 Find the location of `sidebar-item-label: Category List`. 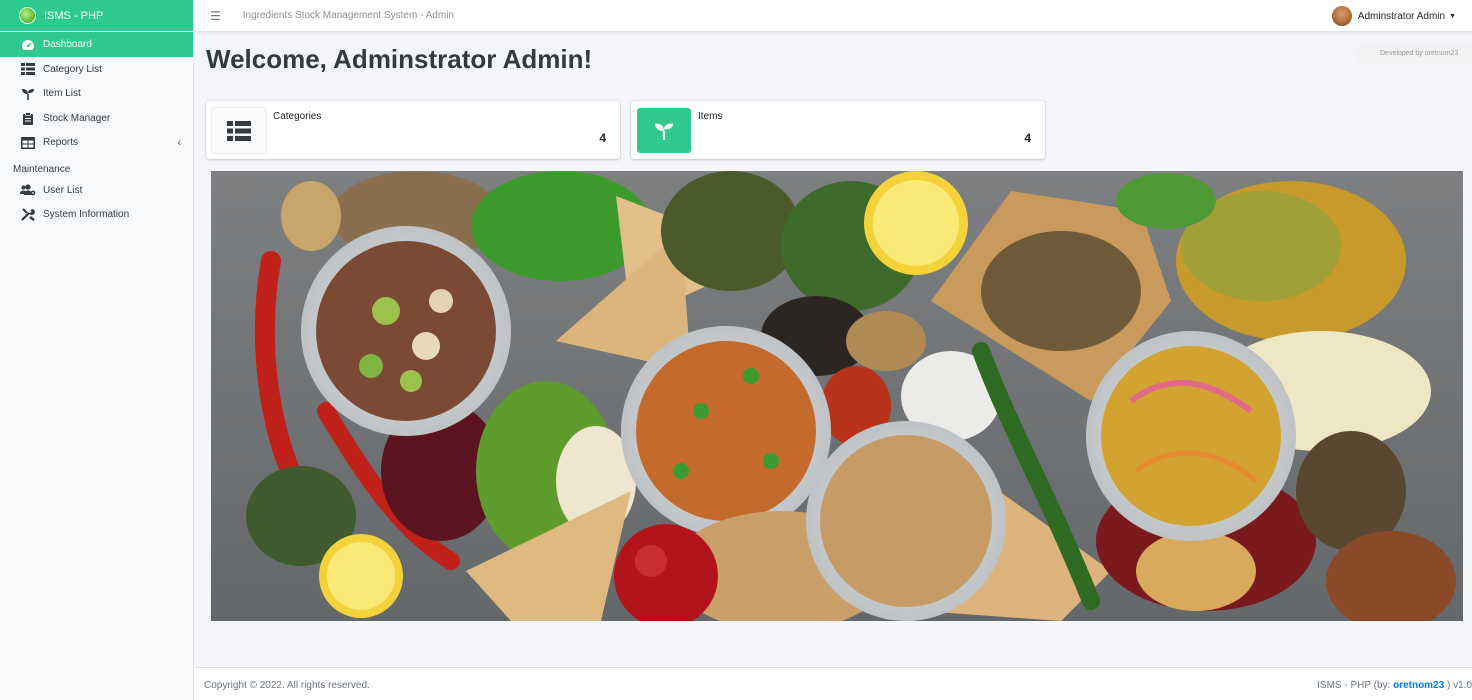

sidebar-item-label: Category List is located at coordinates (72, 69).